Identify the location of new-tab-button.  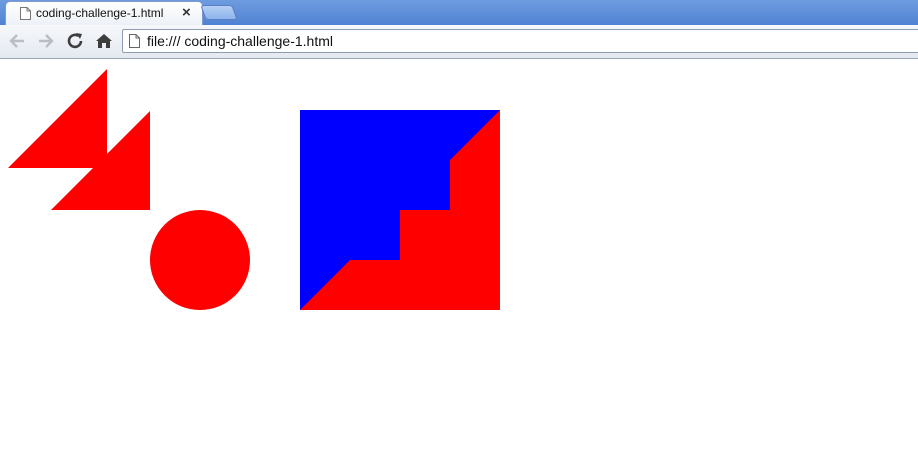
(219, 12).